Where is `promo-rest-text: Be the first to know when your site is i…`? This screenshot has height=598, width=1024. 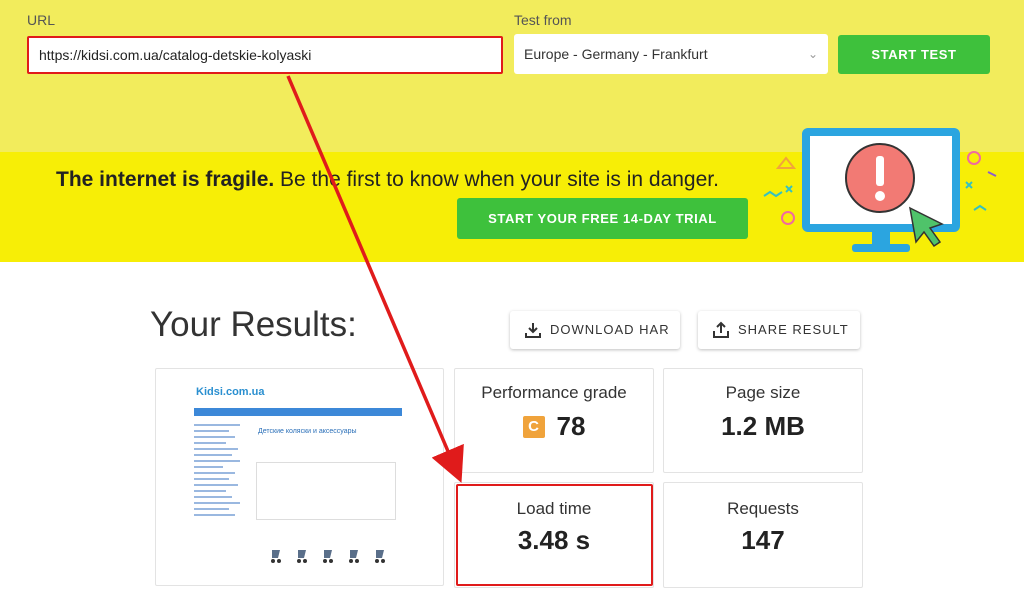
promo-rest-text: Be the first to know when your site is i… is located at coordinates (496, 179).